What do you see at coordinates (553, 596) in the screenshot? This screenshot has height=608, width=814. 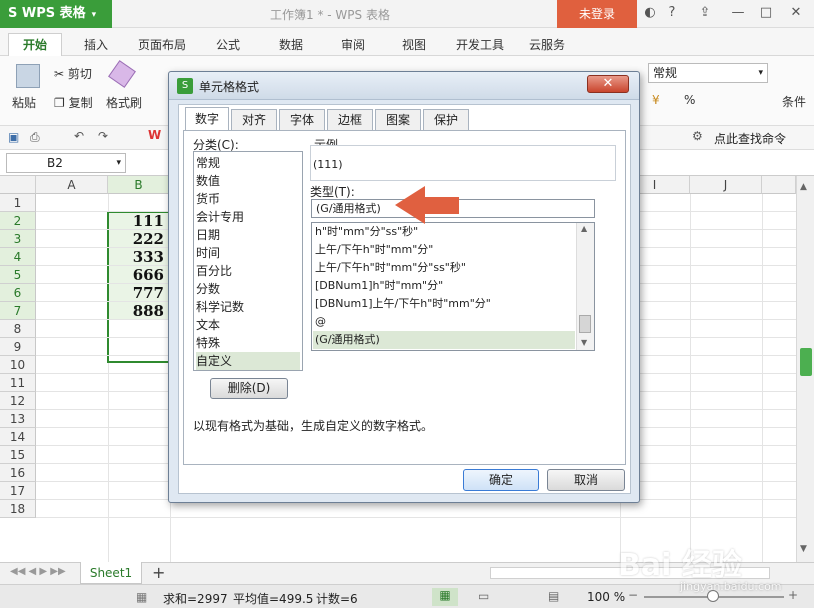 I see `page-break-view-icon: ▤` at bounding box center [553, 596].